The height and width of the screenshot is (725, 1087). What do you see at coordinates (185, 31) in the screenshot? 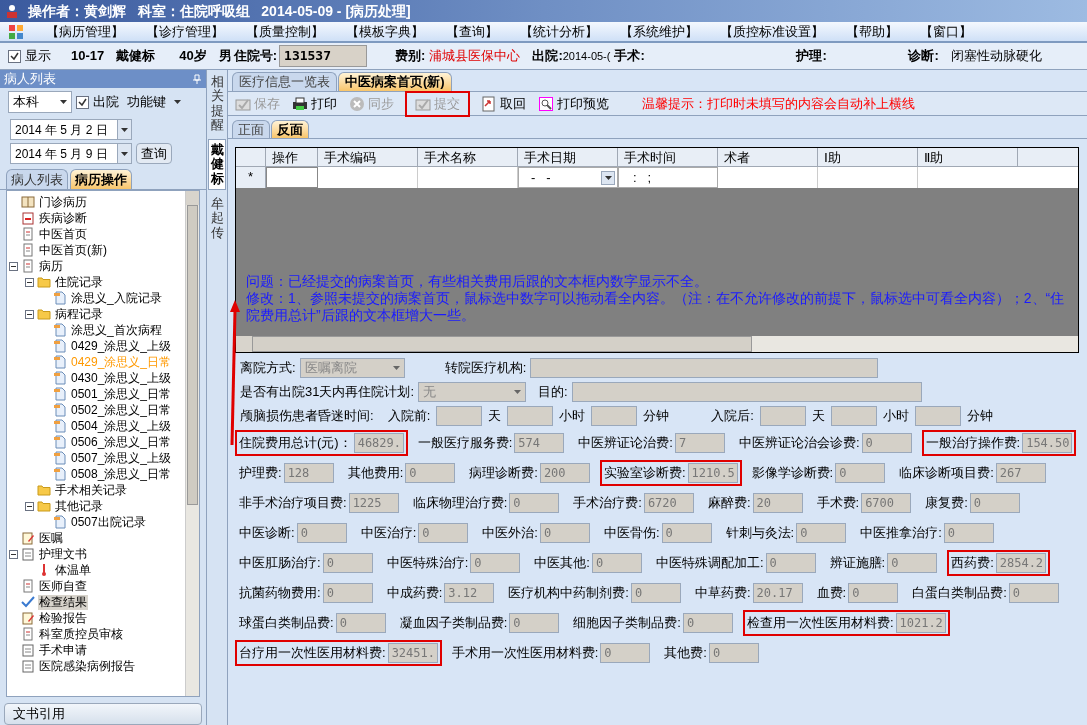
I see `menu-item: 【诊疗管理】` at bounding box center [185, 31].